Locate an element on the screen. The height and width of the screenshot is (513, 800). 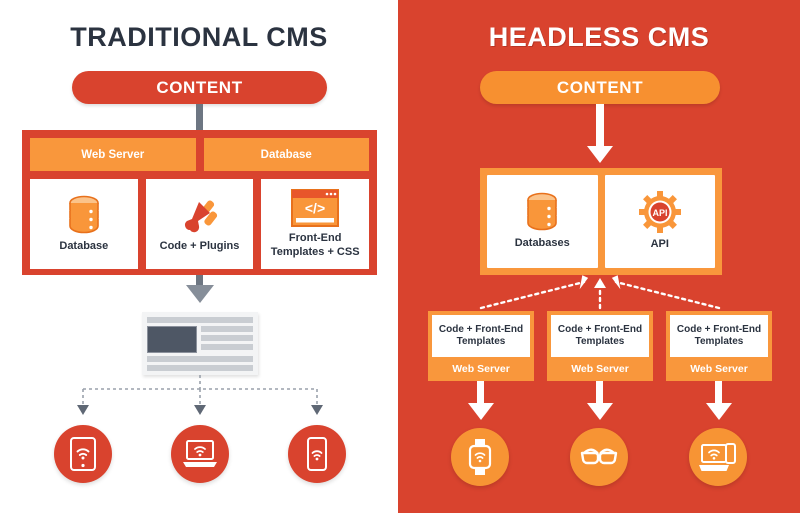
code-plugins-label: Code + Plugins is located at coordinates (199, 245).